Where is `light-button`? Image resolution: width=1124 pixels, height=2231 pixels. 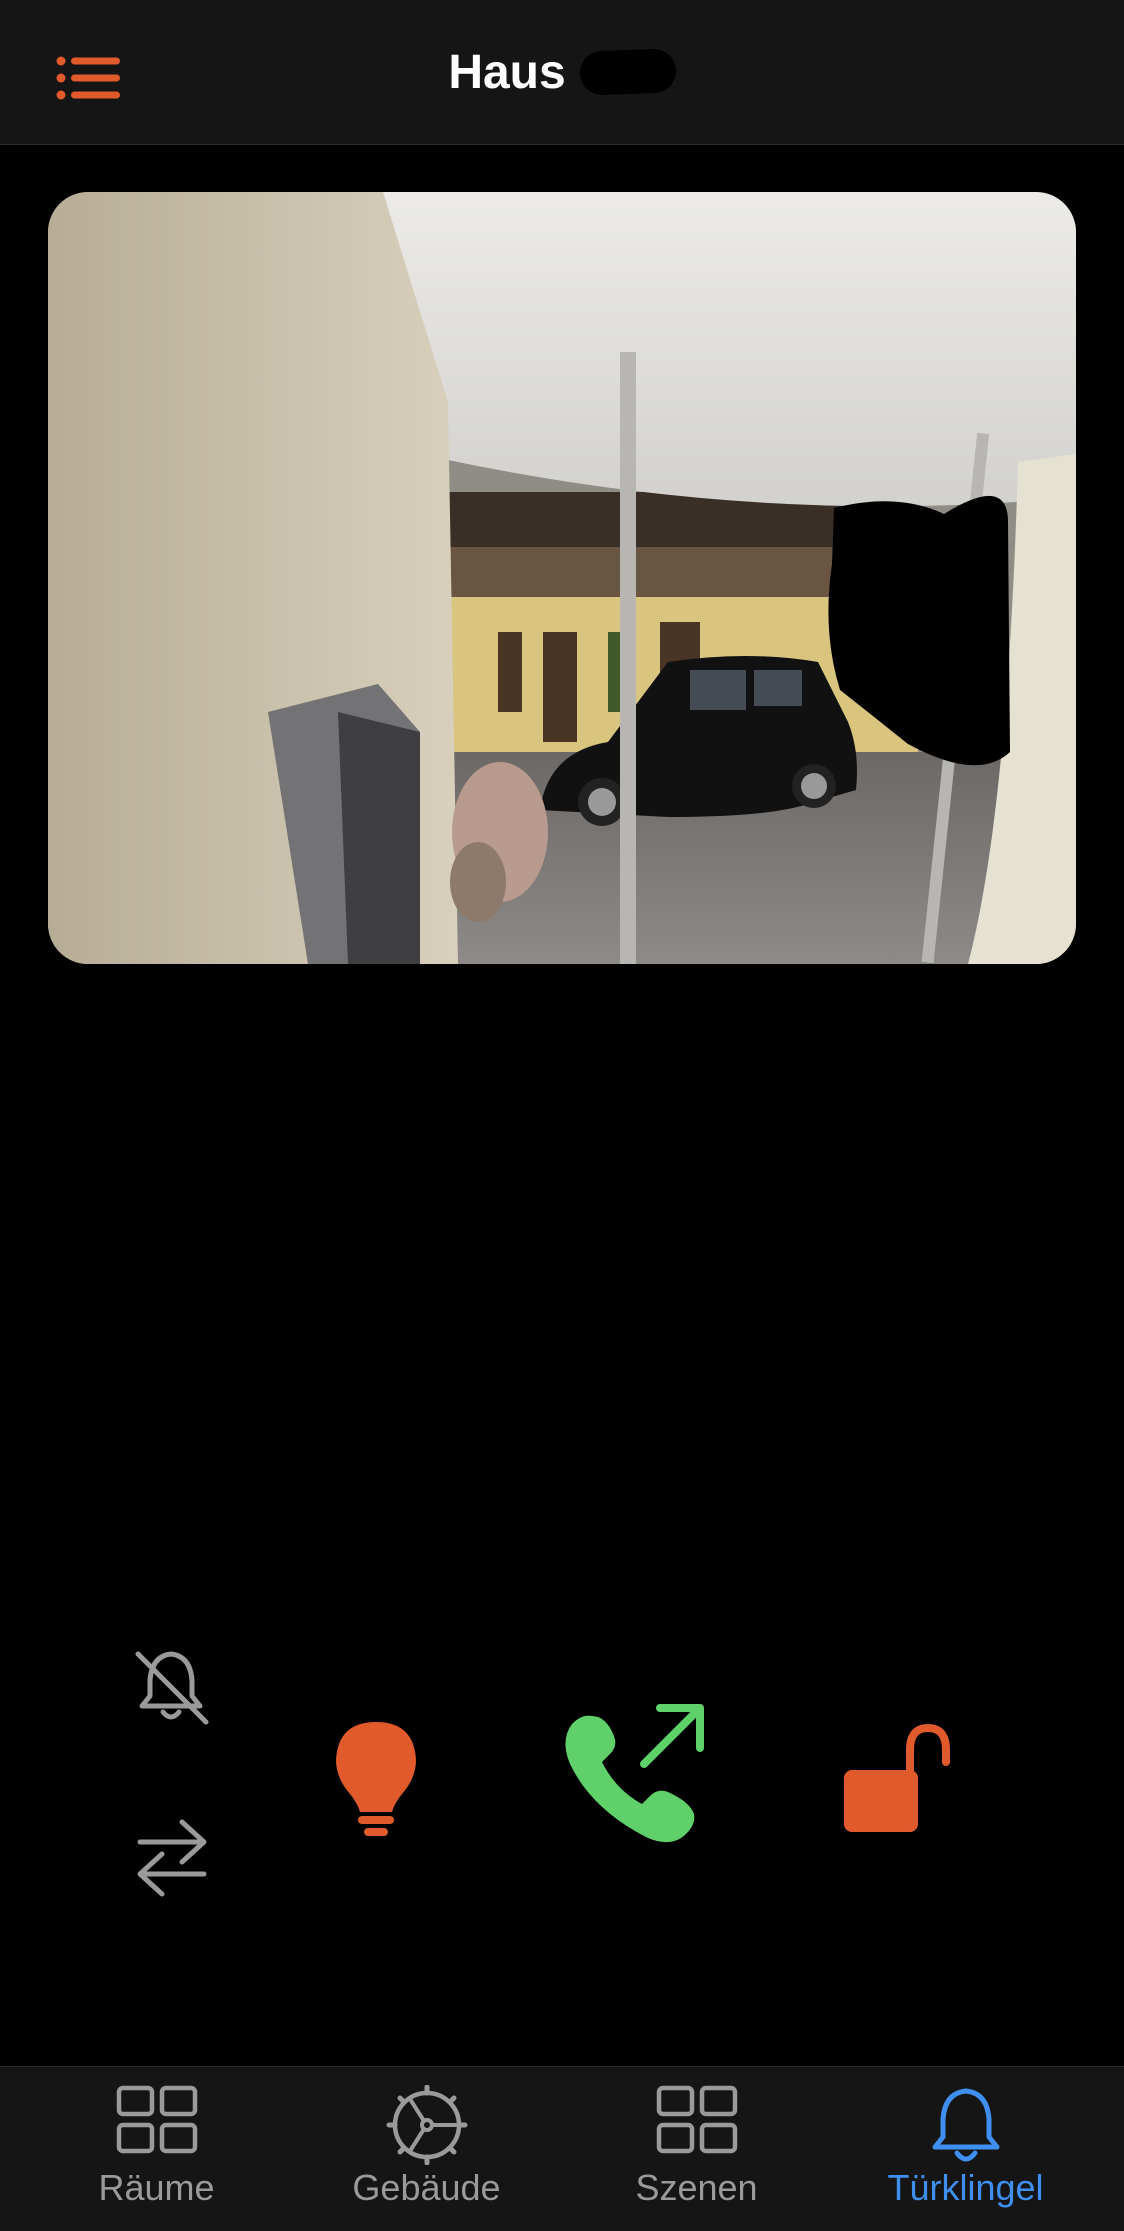
light-button is located at coordinates (376, 1782).